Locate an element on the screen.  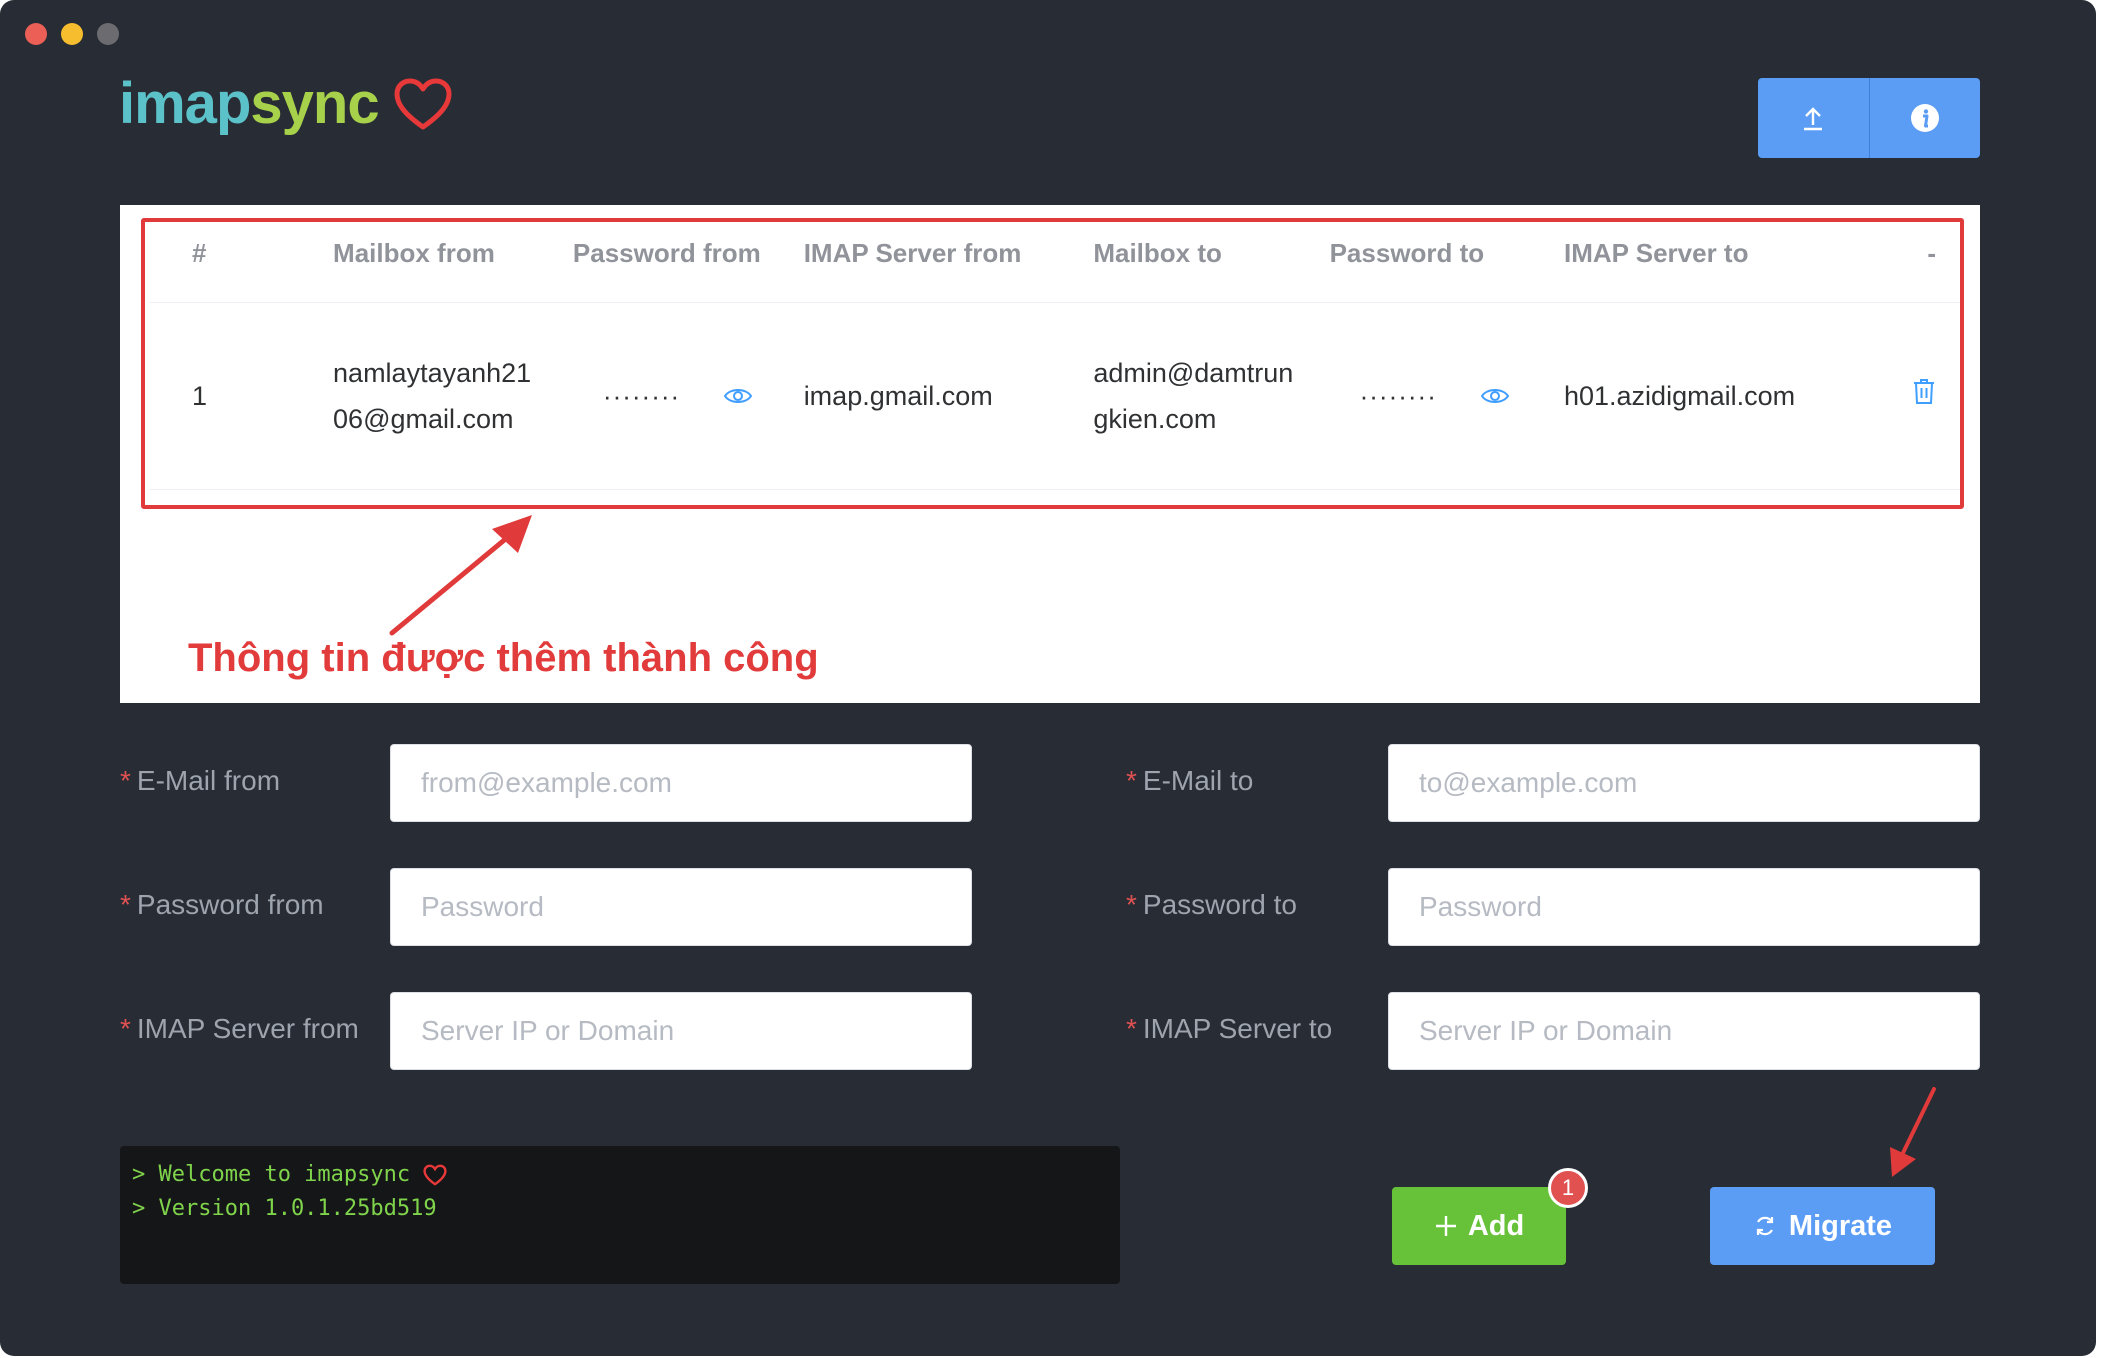
console-line: > Version 1.0.1.25bd519 is located at coordinates (620, 1209).